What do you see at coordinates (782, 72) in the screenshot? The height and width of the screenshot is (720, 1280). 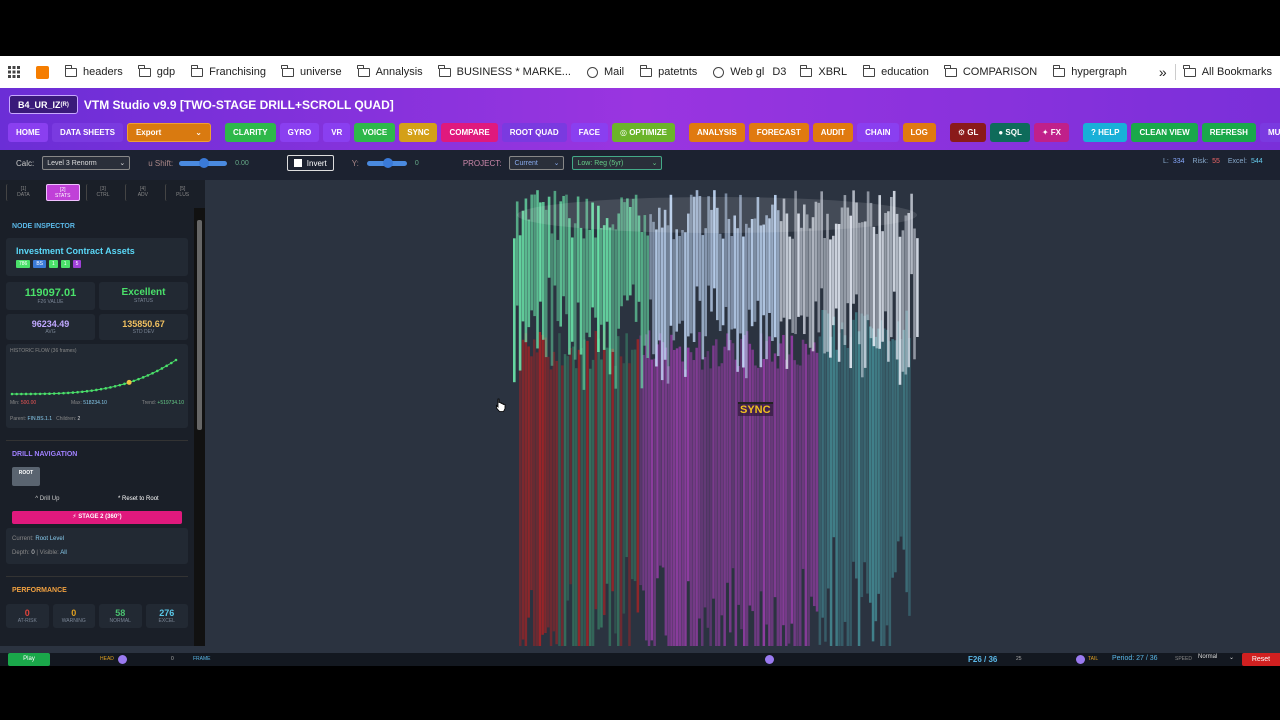 I see `bookmark-item: D3` at bounding box center [782, 72].